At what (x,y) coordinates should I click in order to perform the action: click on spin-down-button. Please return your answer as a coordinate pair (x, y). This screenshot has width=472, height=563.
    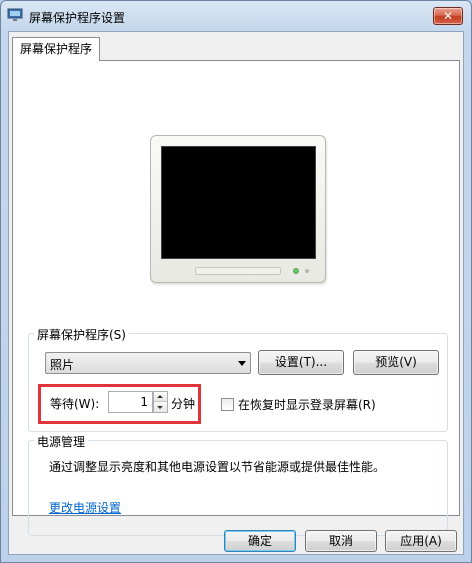
    Looking at the image, I should click on (160, 407).